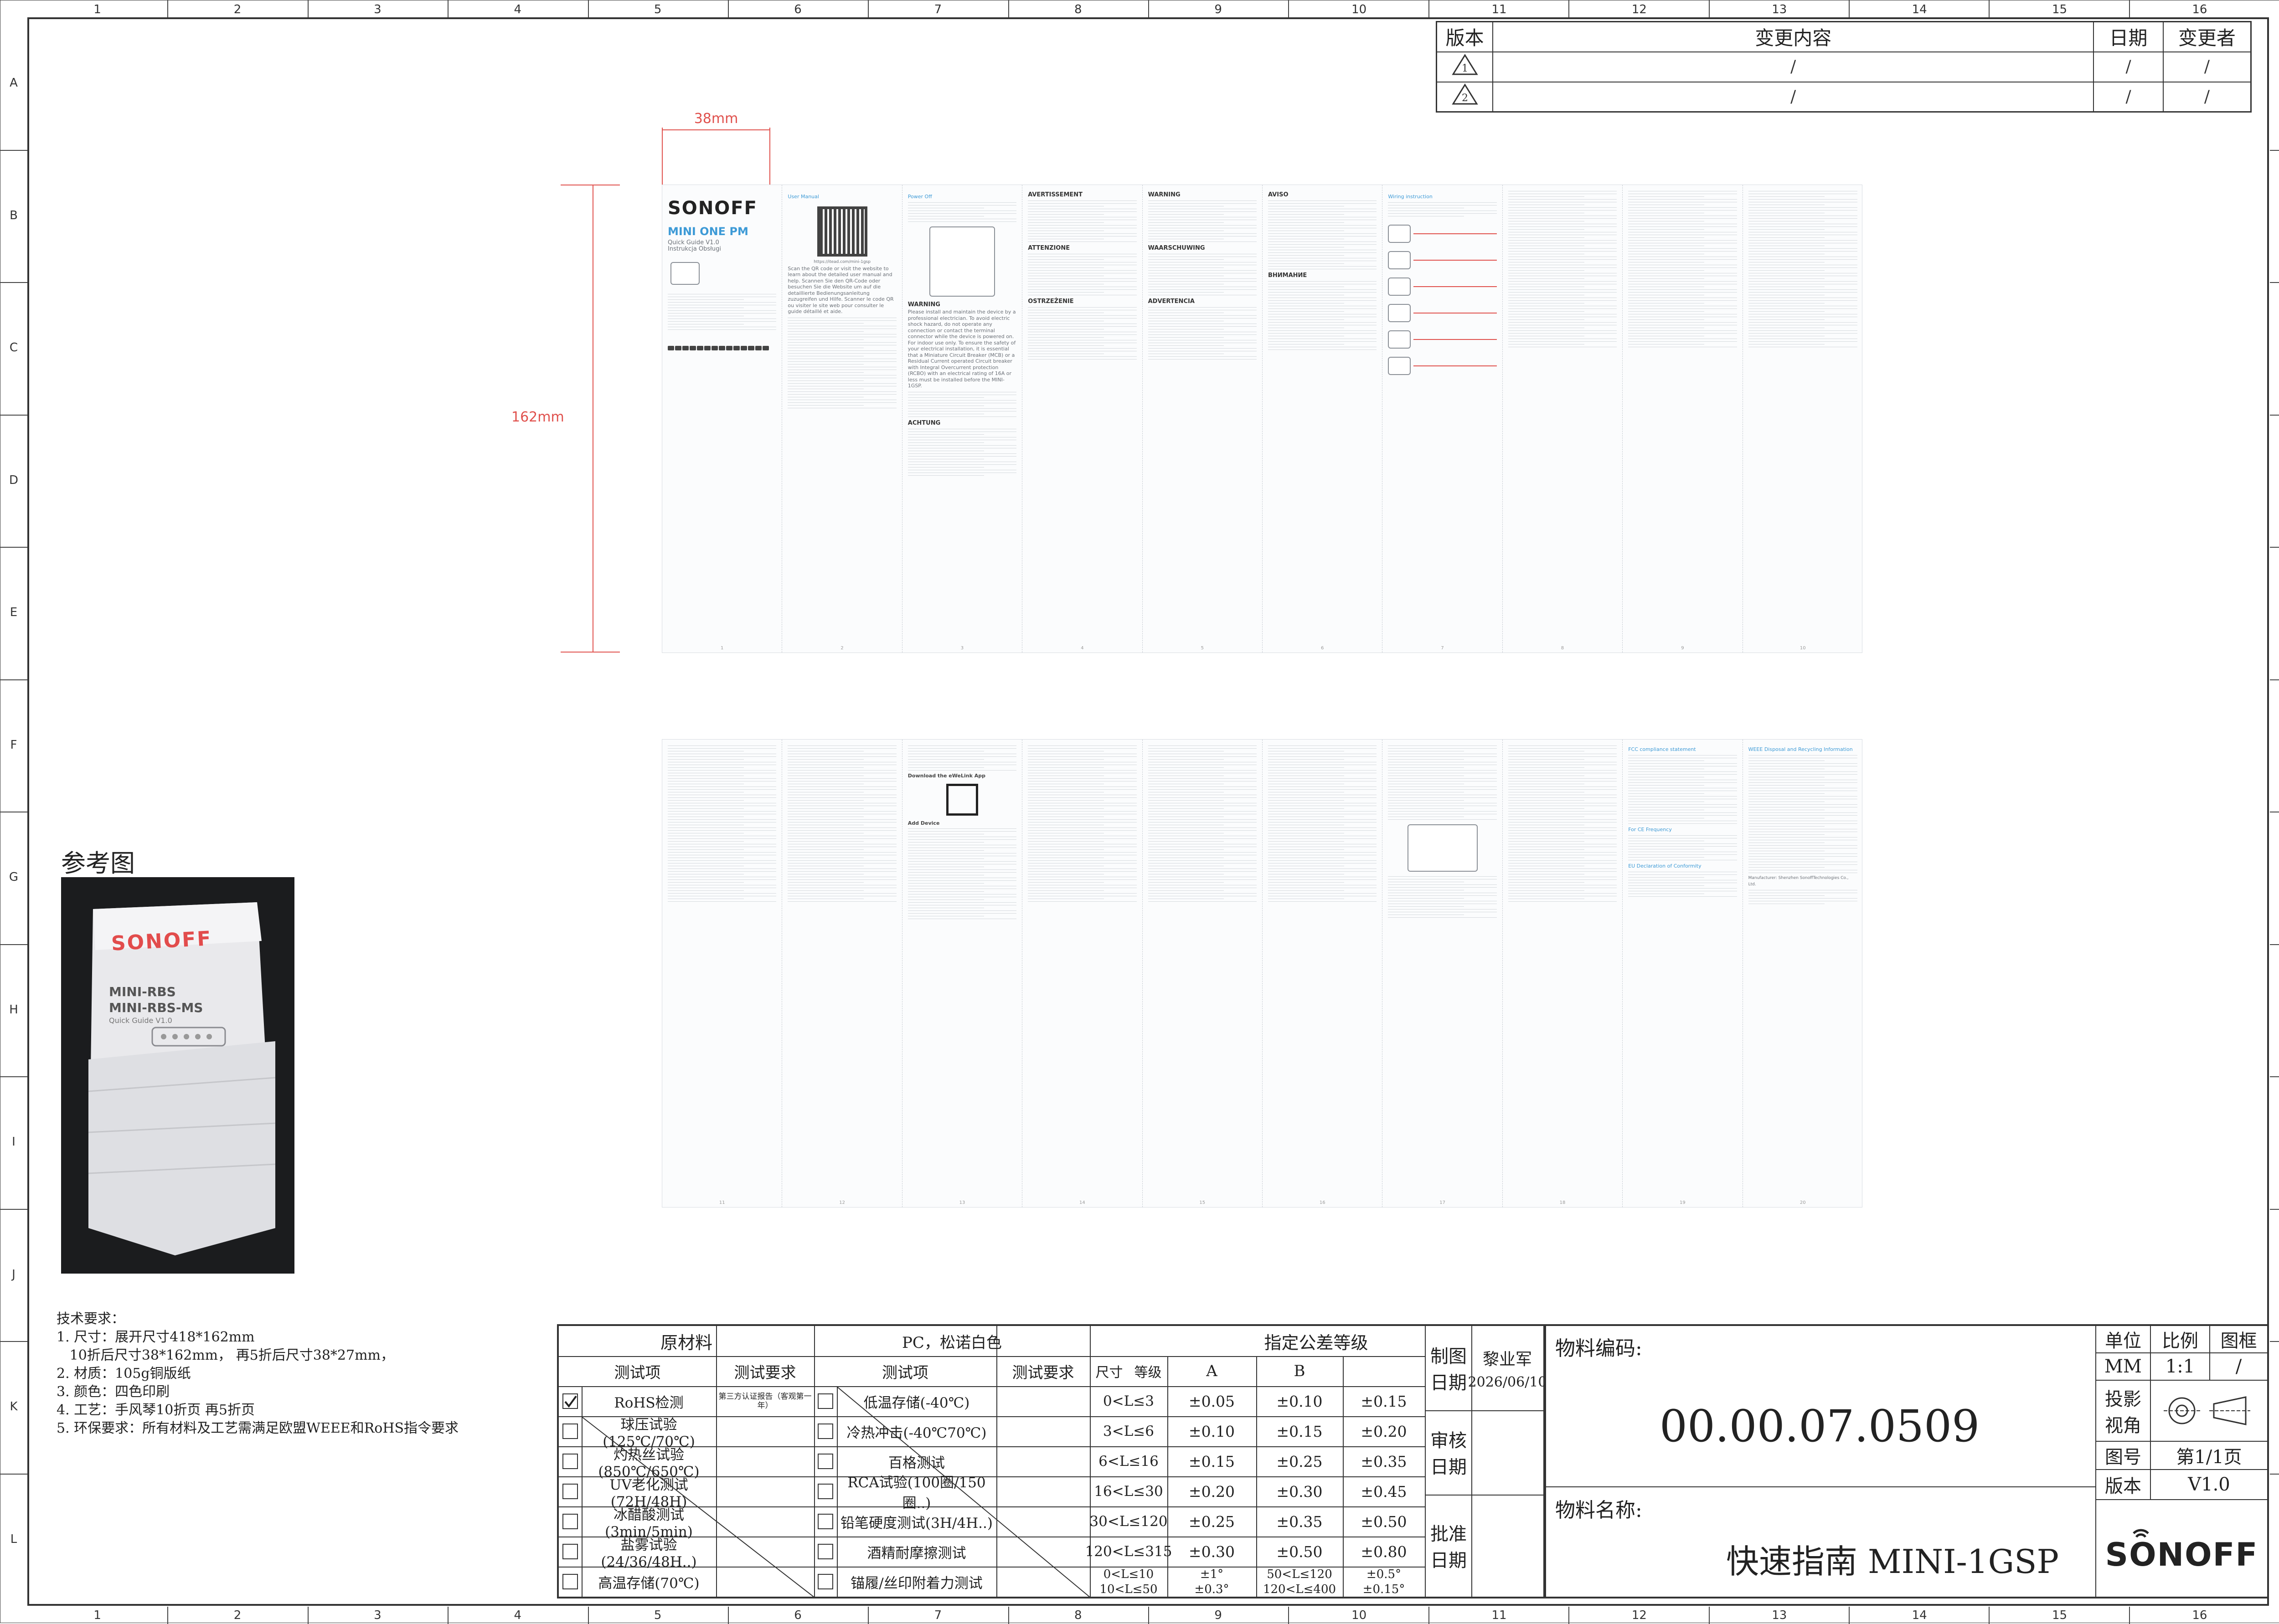 This screenshot has width=2279, height=1624. I want to click on guide-top-column: Wiring instruction 7, so click(1442, 419).